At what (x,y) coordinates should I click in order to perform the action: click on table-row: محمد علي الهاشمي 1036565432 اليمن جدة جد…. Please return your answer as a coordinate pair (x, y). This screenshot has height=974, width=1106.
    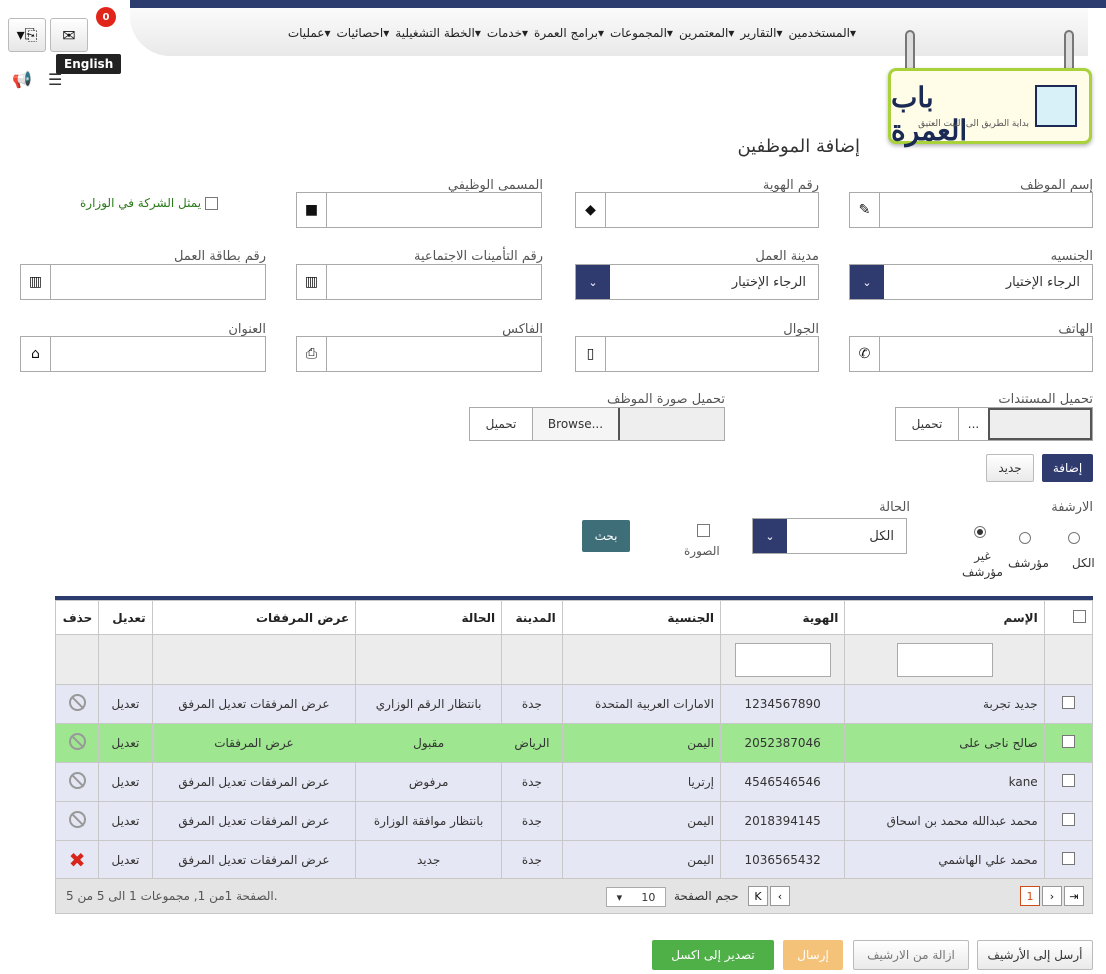
    Looking at the image, I should click on (574, 860).